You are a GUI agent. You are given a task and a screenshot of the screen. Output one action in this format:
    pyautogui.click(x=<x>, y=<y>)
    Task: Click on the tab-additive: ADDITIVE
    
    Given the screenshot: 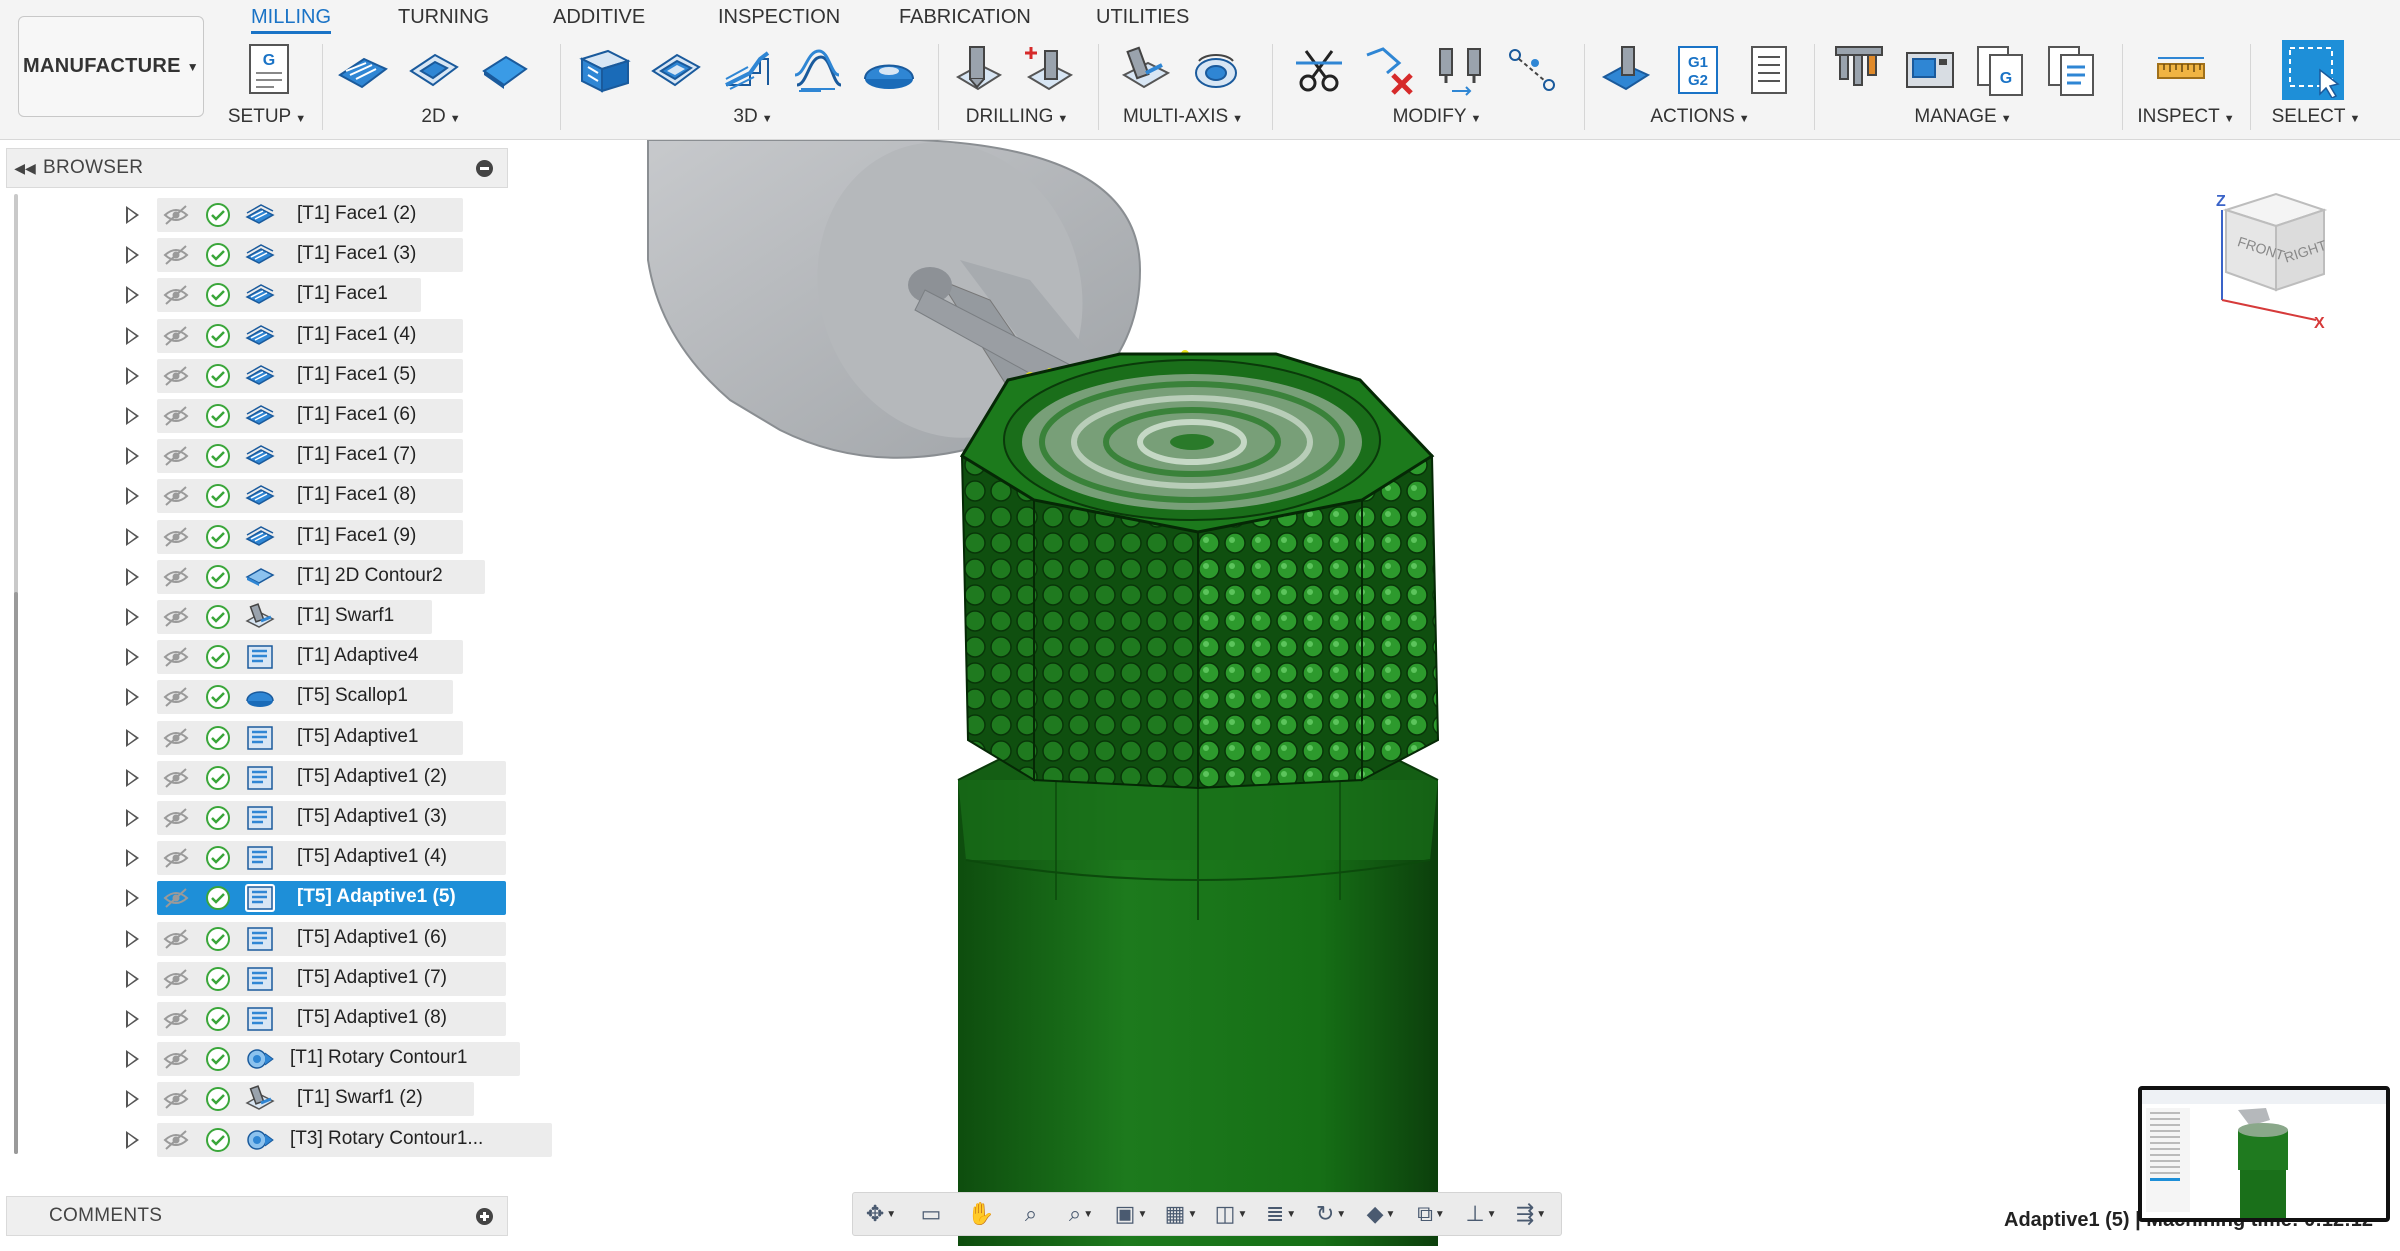 What is the action you would take?
    pyautogui.click(x=599, y=17)
    